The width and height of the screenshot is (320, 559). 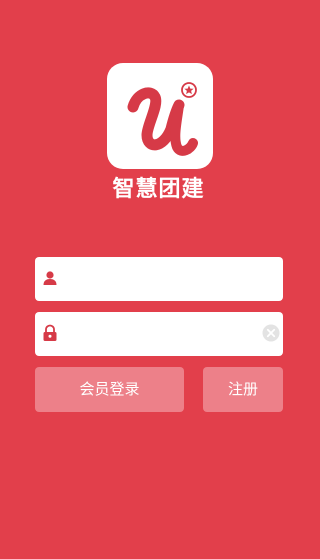 I want to click on username-input, so click(x=157, y=279).